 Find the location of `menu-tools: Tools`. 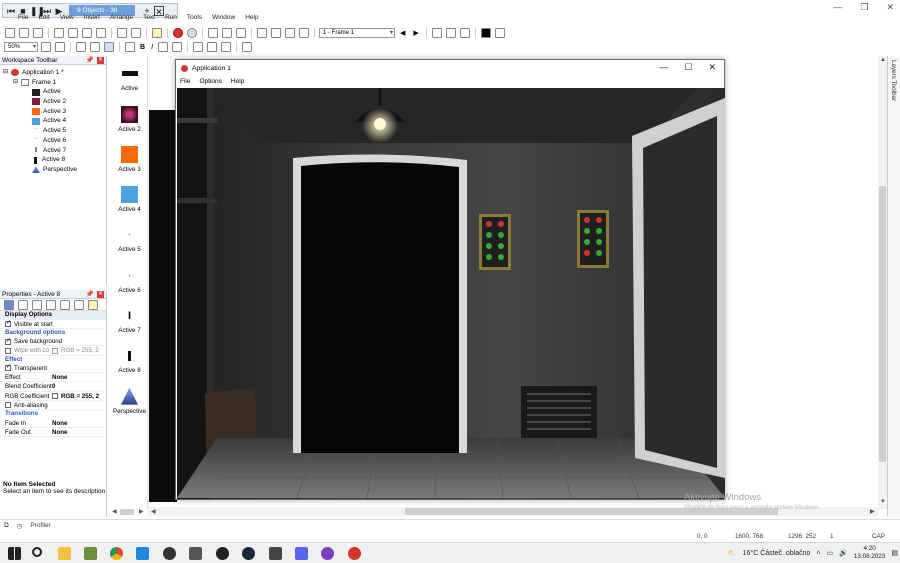

menu-tools: Tools is located at coordinates (194, 19).